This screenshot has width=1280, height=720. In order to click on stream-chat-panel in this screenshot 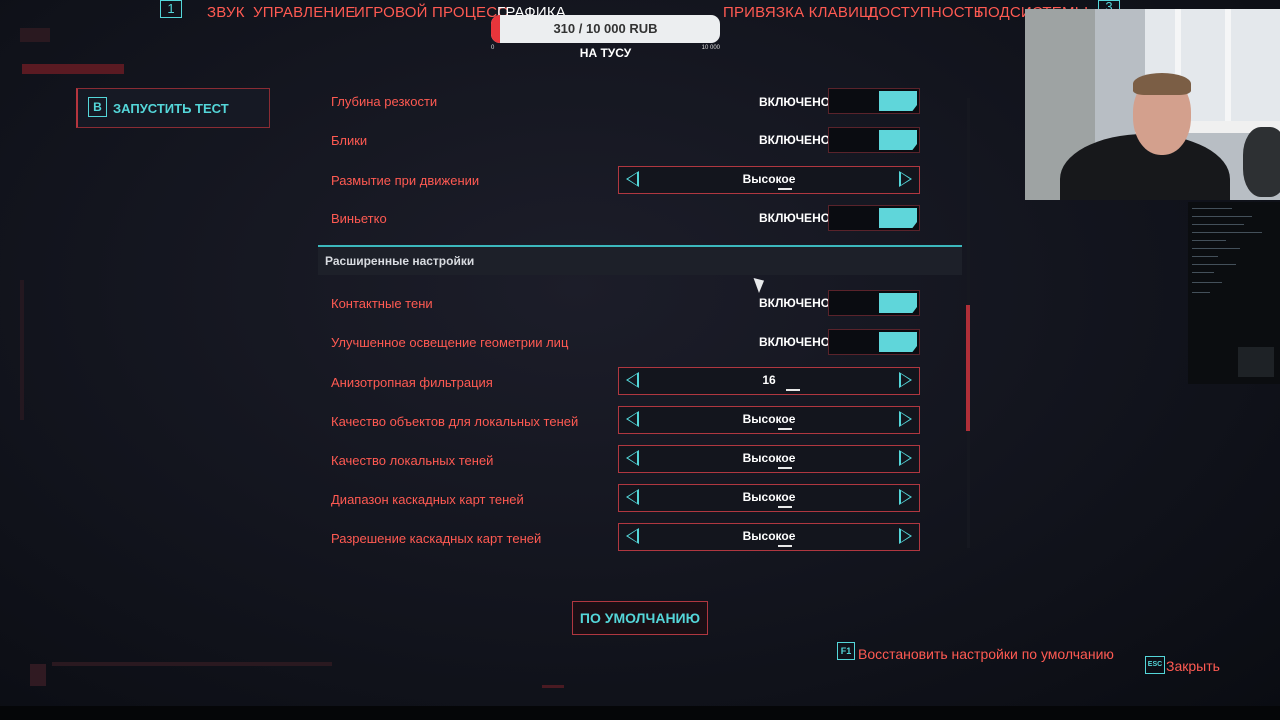, I will do `click(1234, 293)`.